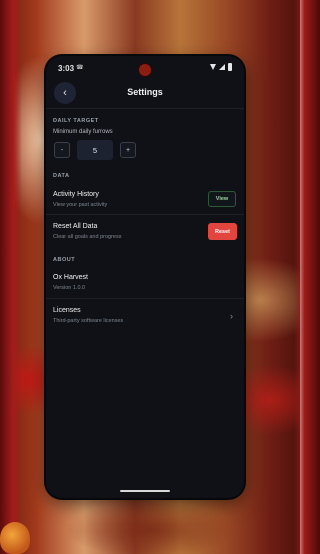 The image size is (320, 554). I want to click on pumpkin-decoration, so click(15, 538).